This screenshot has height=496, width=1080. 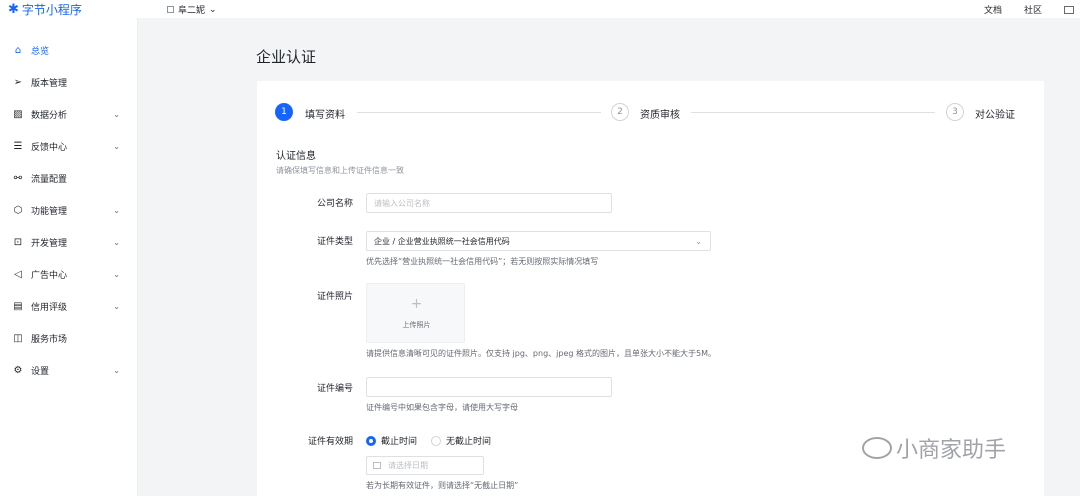 I want to click on speaker-icon: ◁, so click(x=18, y=274).